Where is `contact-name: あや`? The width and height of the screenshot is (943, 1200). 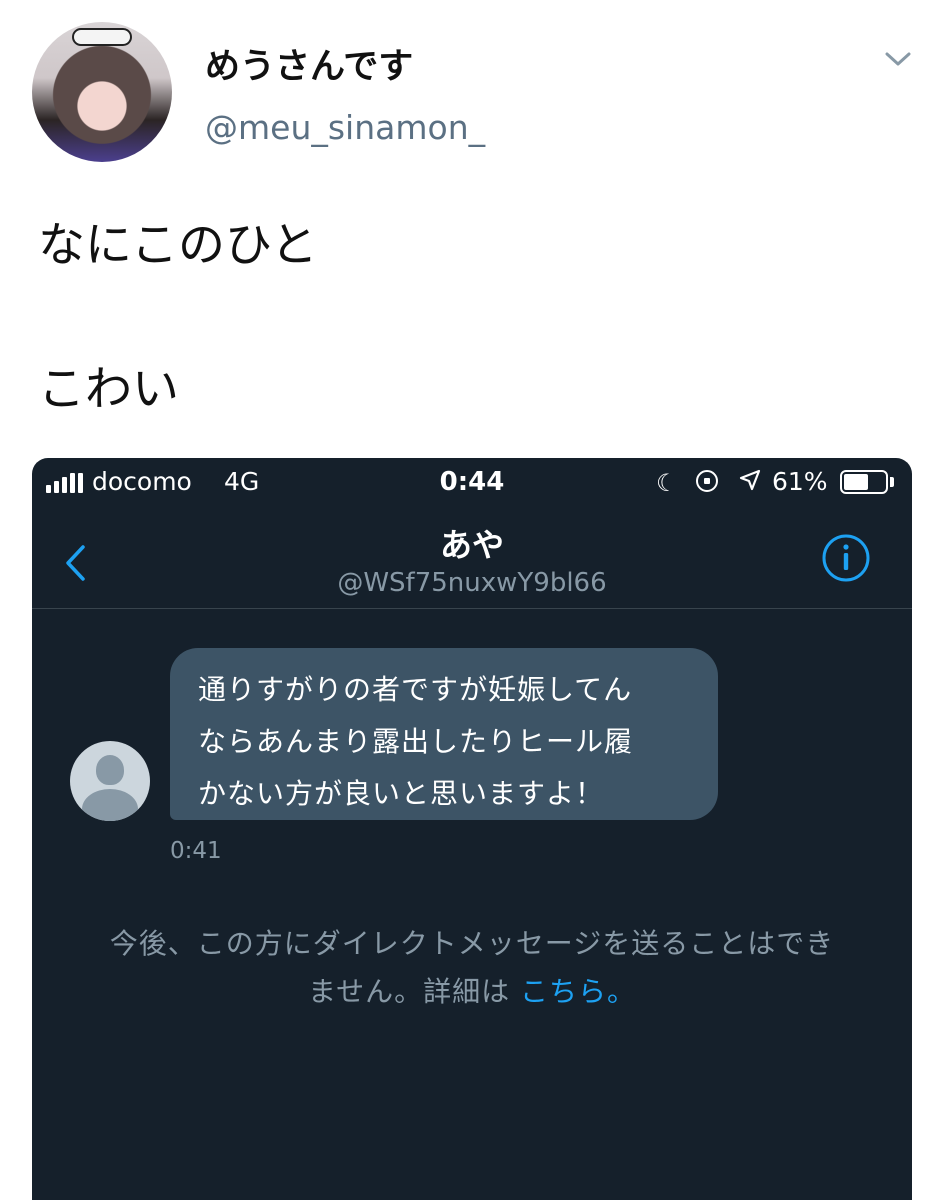 contact-name: あや is located at coordinates (472, 543).